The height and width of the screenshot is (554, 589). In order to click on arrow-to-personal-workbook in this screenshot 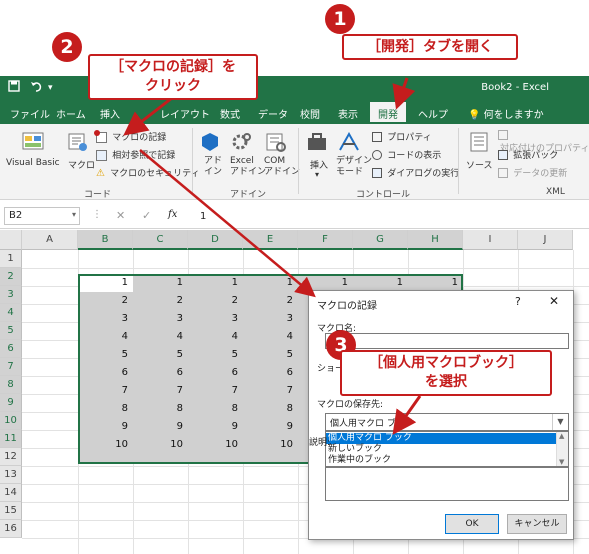, I will do `click(407, 415)`.